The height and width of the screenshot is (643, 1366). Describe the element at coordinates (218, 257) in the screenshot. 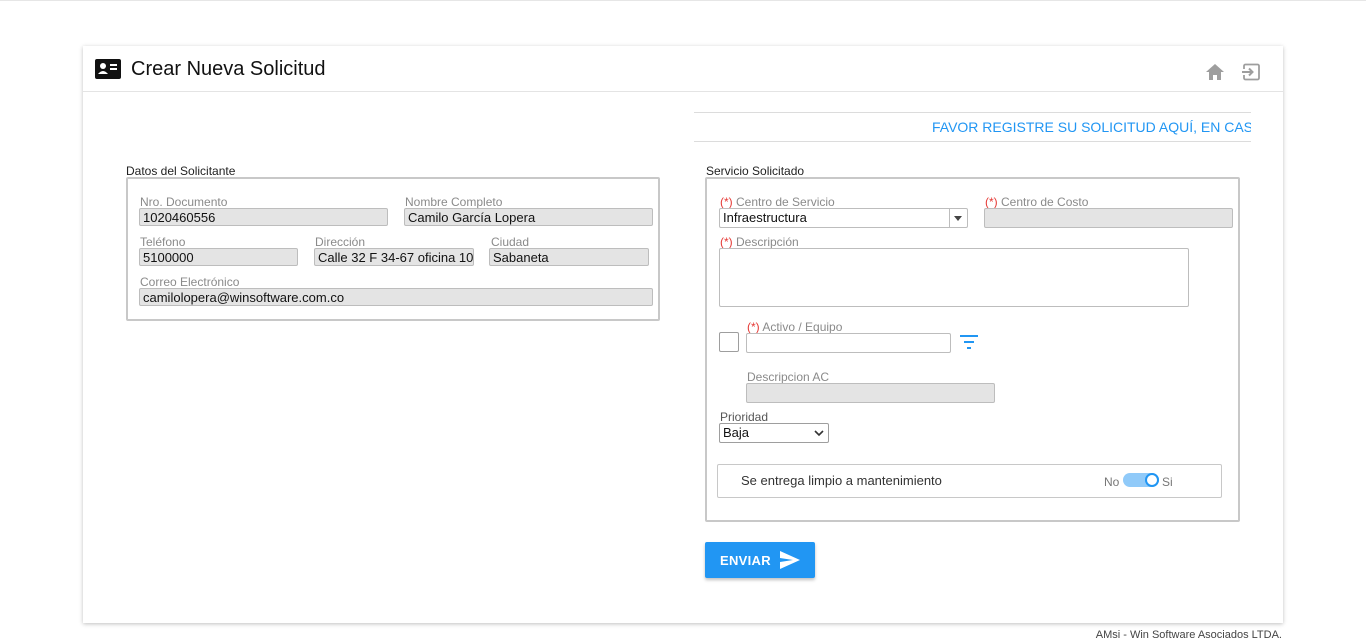

I see `telefono-field: 5100000` at that location.